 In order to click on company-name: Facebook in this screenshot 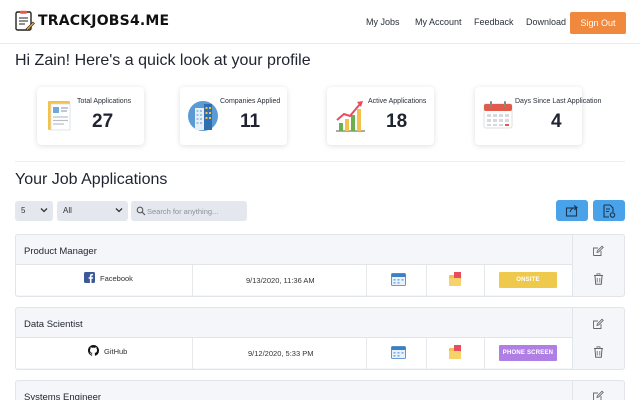, I will do `click(116, 278)`.